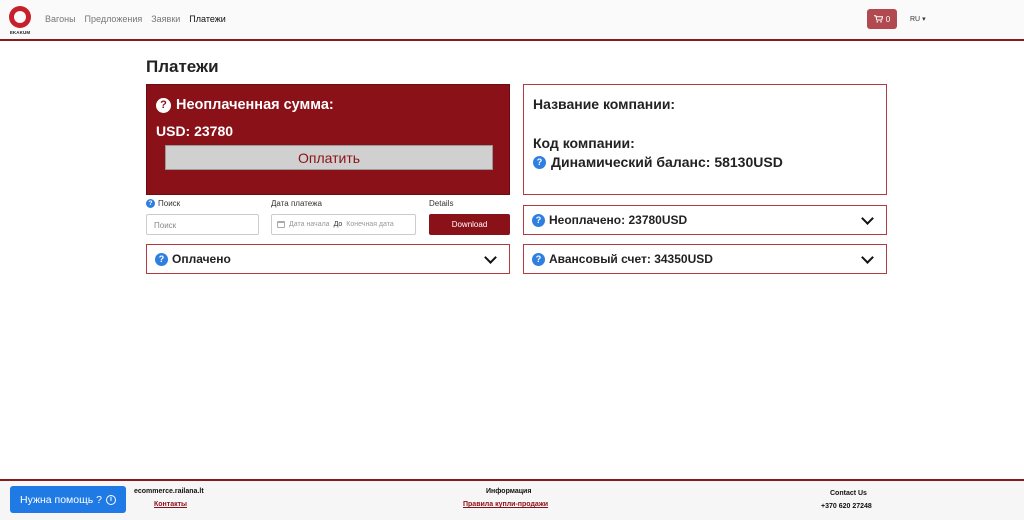 The height and width of the screenshot is (520, 1024). Describe the element at coordinates (848, 493) in the screenshot. I see `footer-contact-heading: Contact Us` at that location.